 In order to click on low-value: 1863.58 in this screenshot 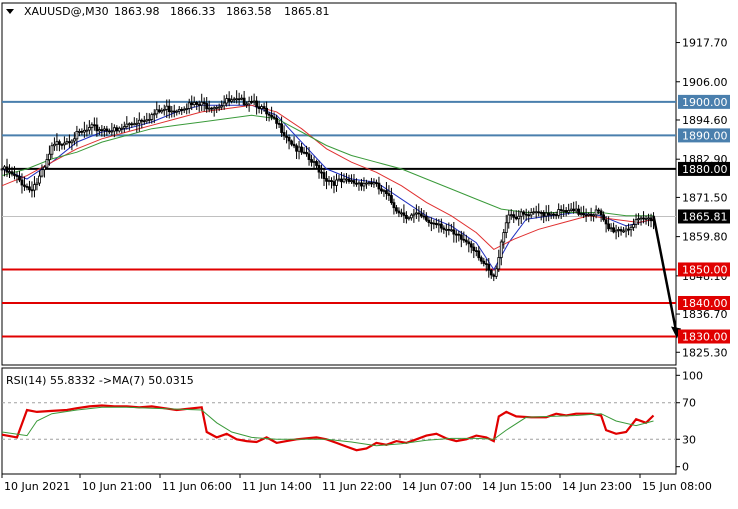, I will do `click(249, 11)`.